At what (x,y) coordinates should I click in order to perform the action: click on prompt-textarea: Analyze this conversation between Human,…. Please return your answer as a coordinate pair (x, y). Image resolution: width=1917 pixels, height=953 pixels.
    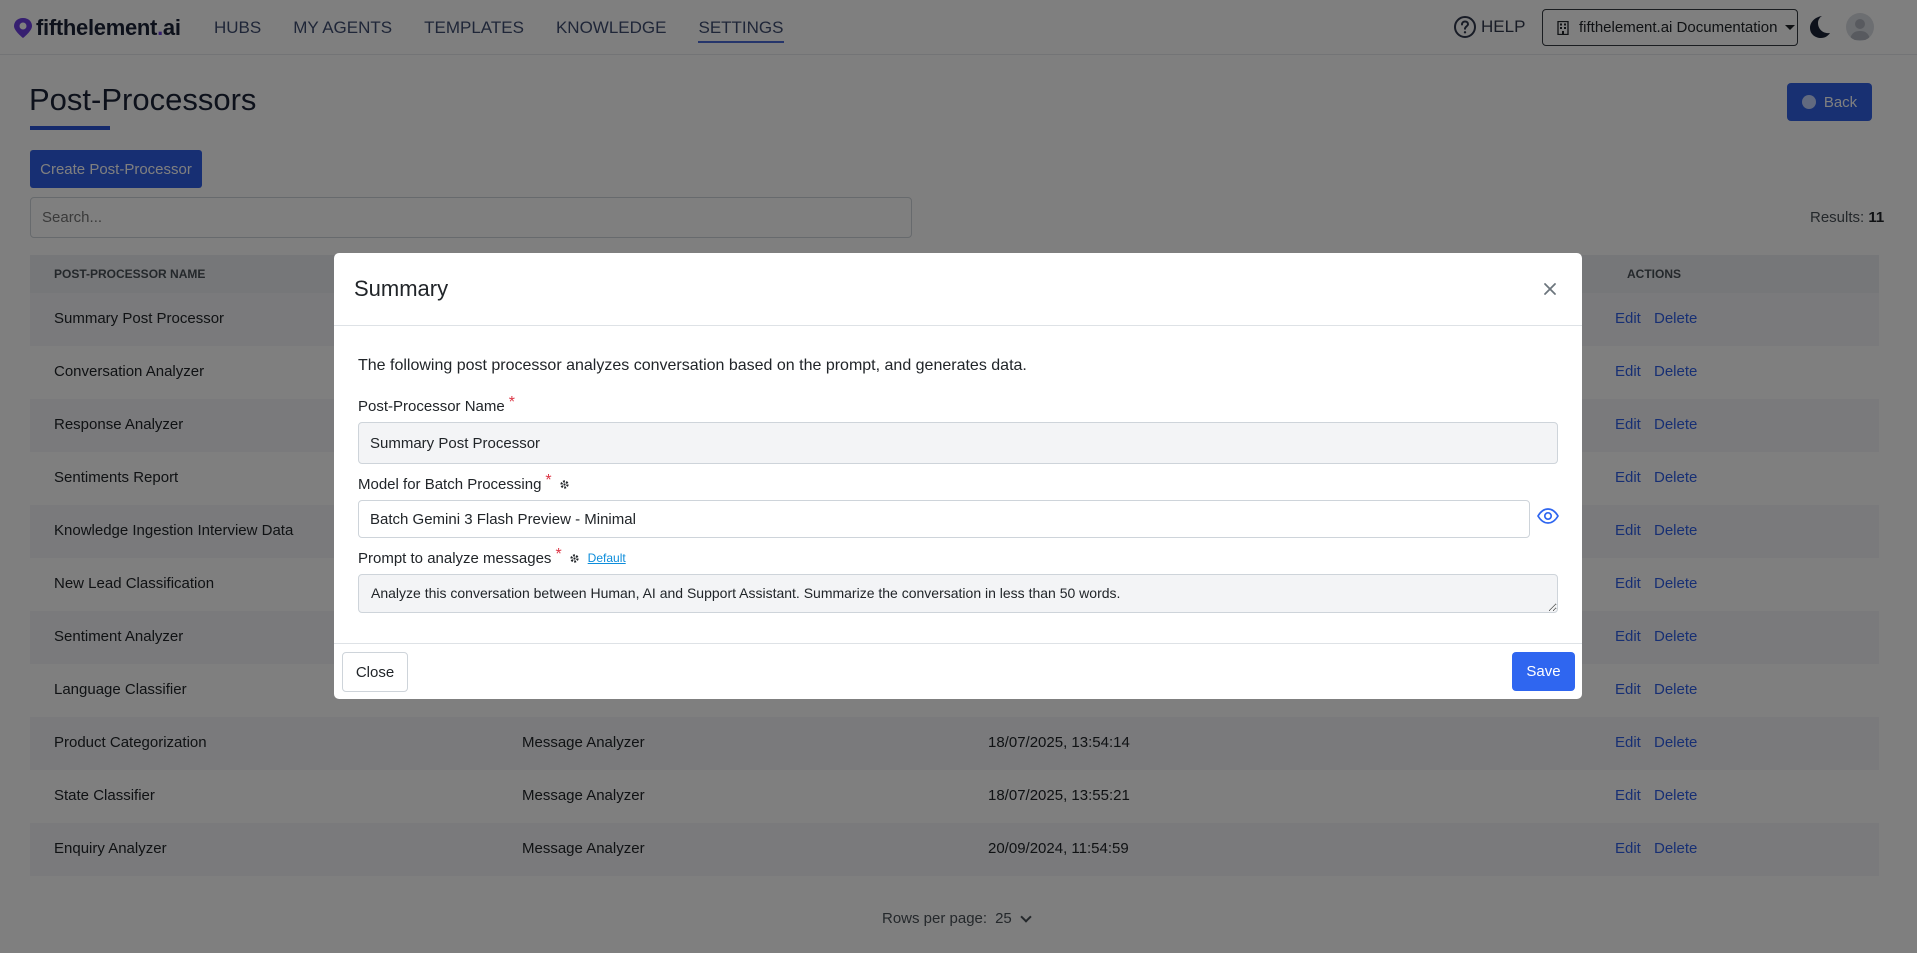
    Looking at the image, I should click on (958, 593).